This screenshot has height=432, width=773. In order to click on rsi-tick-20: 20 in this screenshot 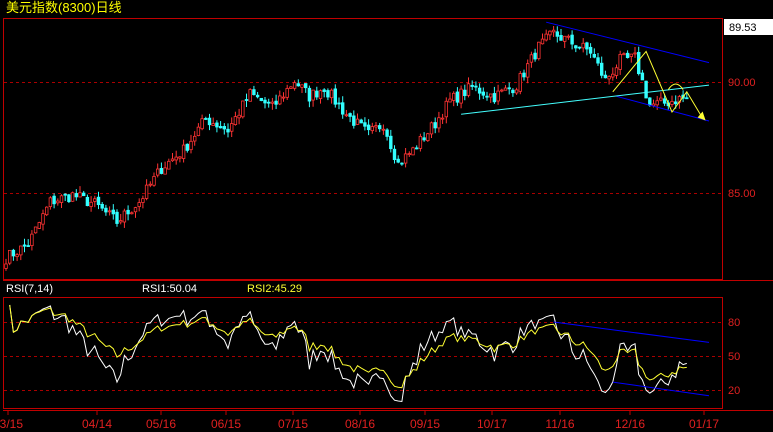, I will do `click(734, 391)`.